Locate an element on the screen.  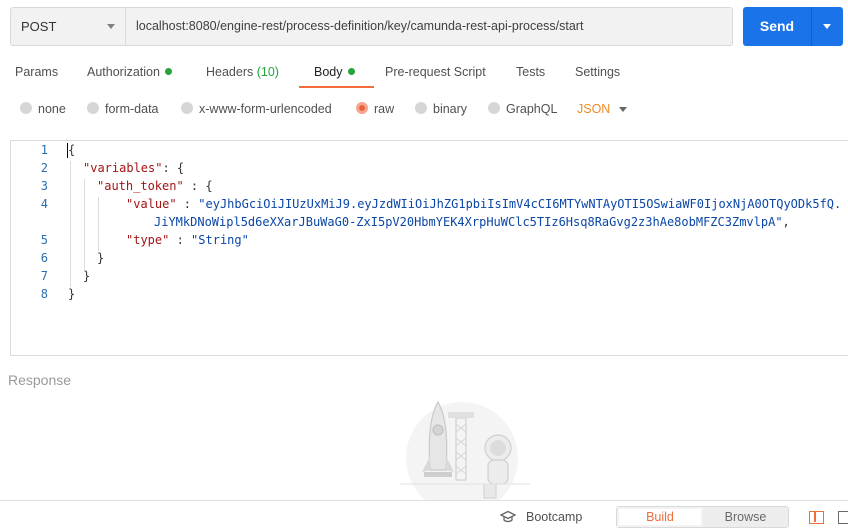
tab-authorization: Authorization is located at coordinates (129, 72).